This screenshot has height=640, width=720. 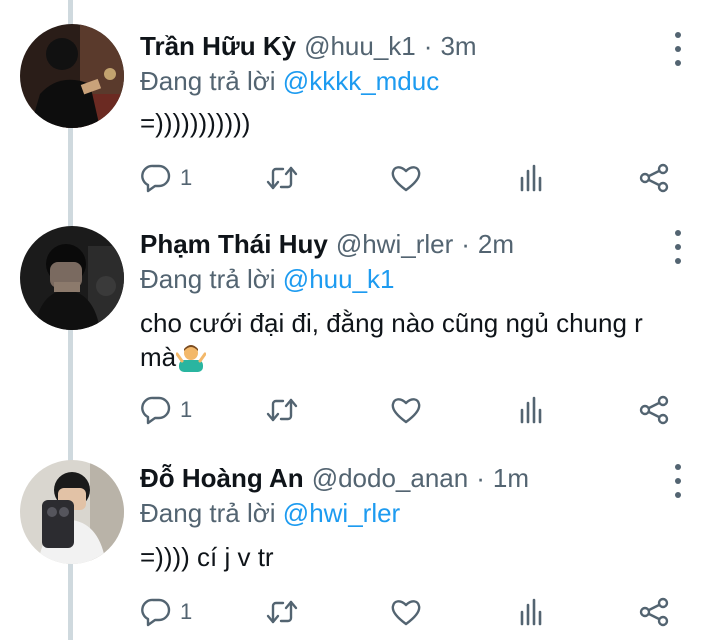 I want to click on display-name: Phạm Thái Huy, so click(x=234, y=244).